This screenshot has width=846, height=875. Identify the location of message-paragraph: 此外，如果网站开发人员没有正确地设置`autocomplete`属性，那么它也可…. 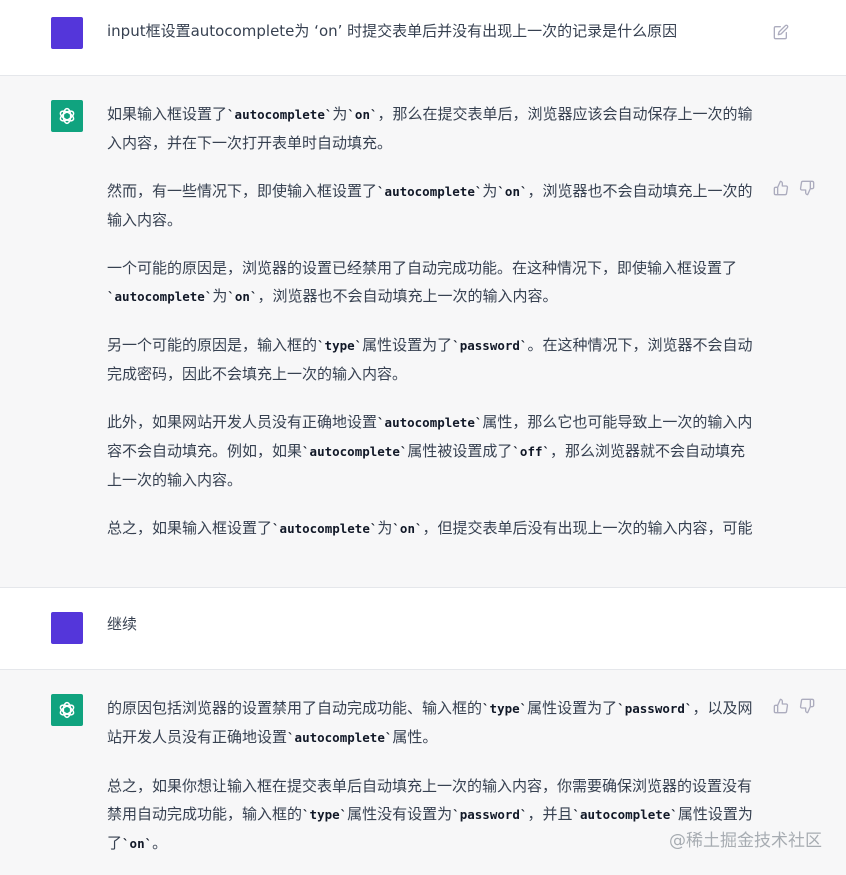
(432, 451).